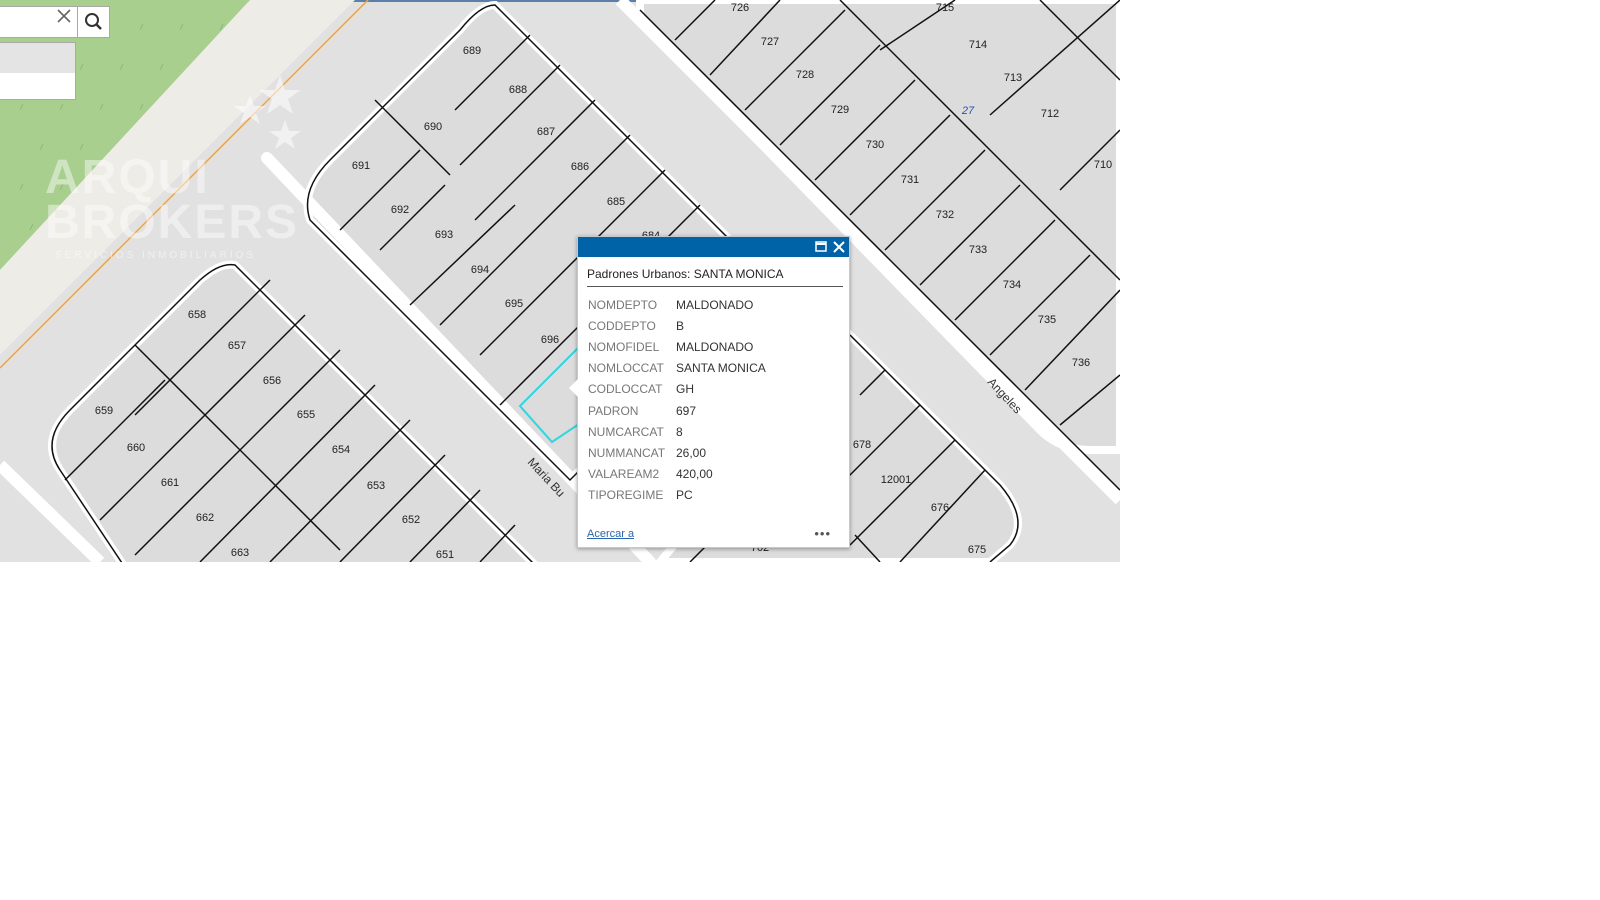 The height and width of the screenshot is (900, 1600). Describe the element at coordinates (172, 222) in the screenshot. I see `watermark-line2: BROKERS` at that location.